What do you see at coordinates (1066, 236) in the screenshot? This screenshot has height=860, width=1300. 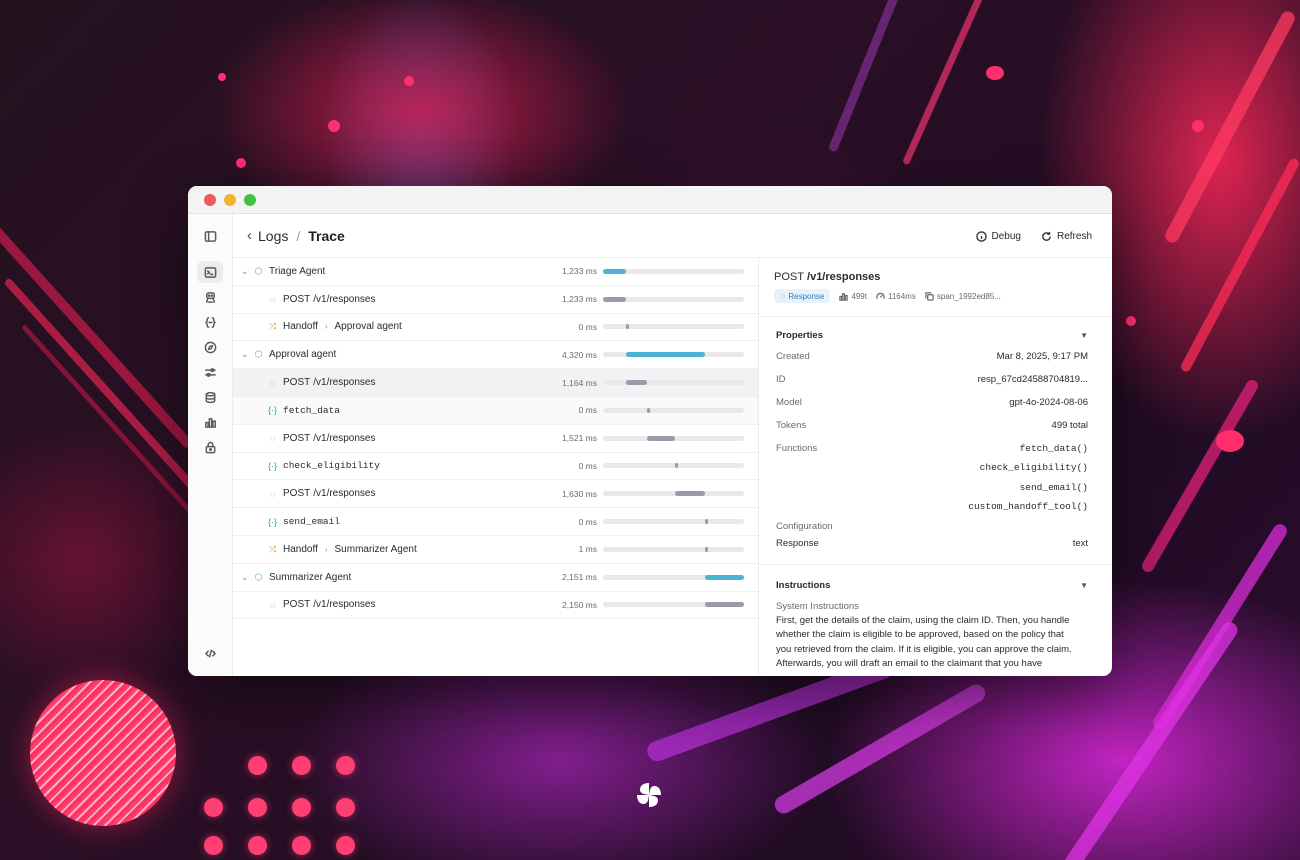 I see `refresh-button: Refresh` at bounding box center [1066, 236].